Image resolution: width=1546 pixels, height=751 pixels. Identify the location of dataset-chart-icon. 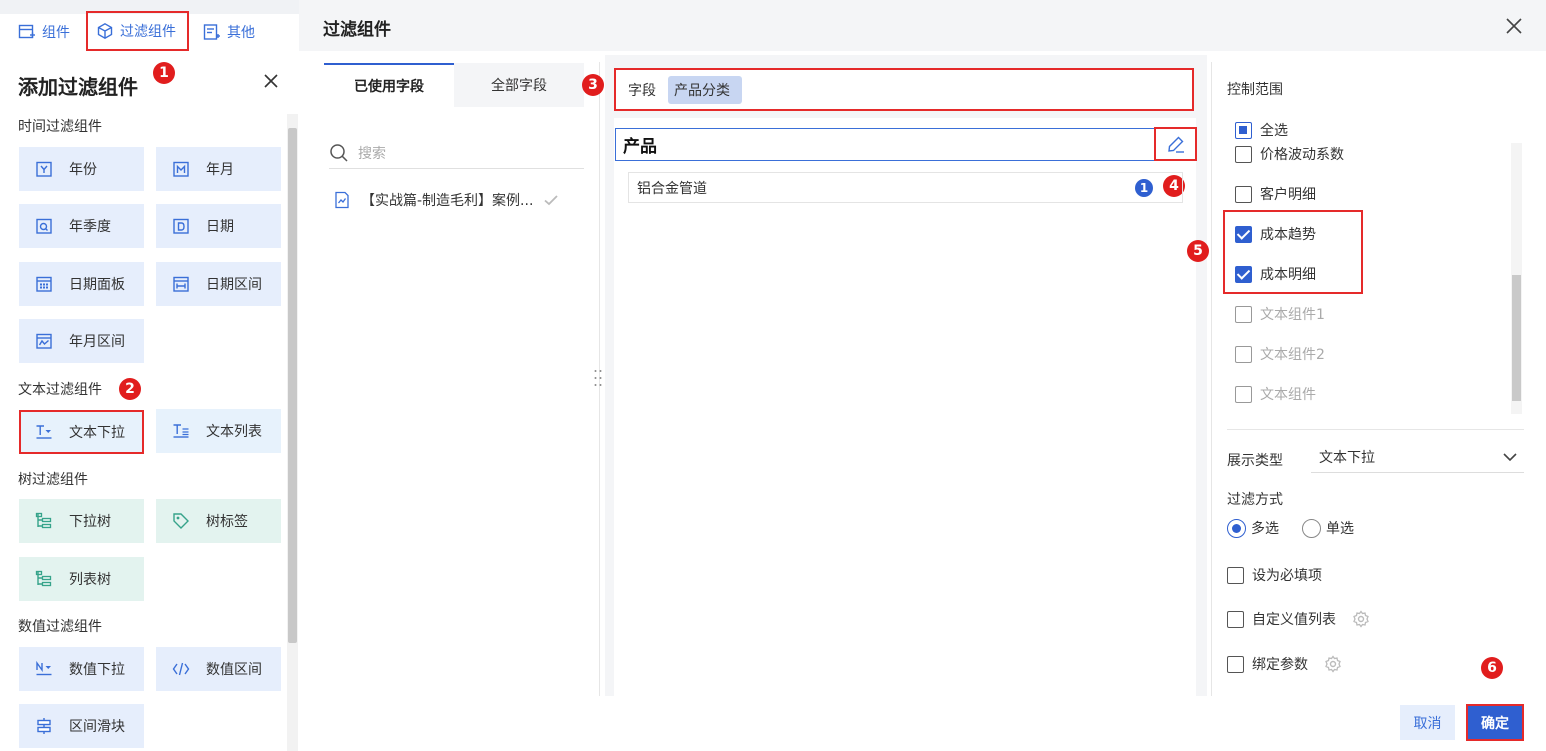
(342, 200).